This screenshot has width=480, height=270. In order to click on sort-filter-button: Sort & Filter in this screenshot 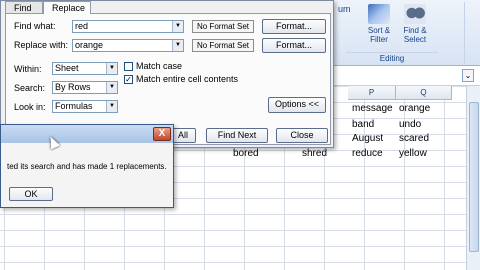, I will do `click(379, 27)`.